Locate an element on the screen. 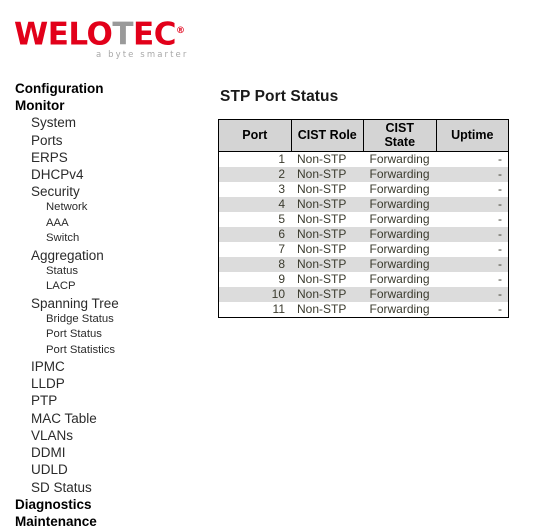 Image resolution: width=546 pixels, height=530 pixels. table-row: 1 Non-STP Forwarding - is located at coordinates (363, 159).